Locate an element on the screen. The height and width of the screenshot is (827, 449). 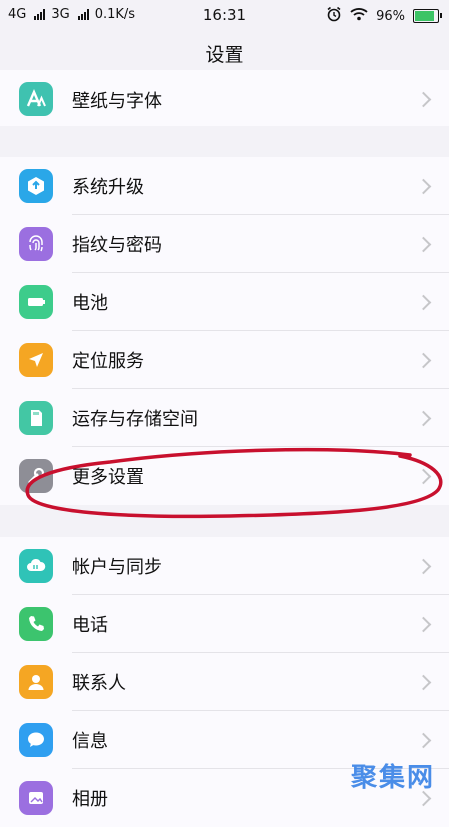
settings-item-label: 相册 is located at coordinates (90, 799).